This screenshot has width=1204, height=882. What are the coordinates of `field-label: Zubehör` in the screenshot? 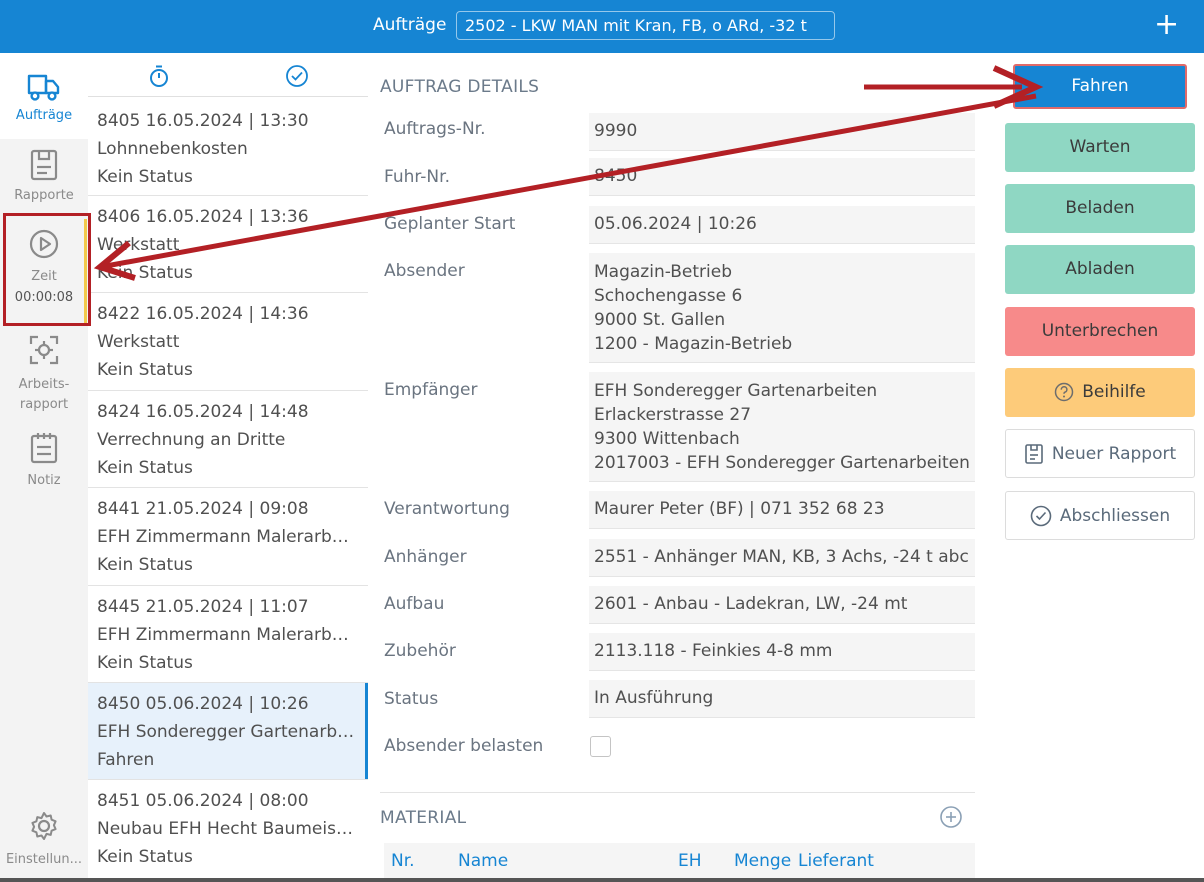 It's located at (420, 651).